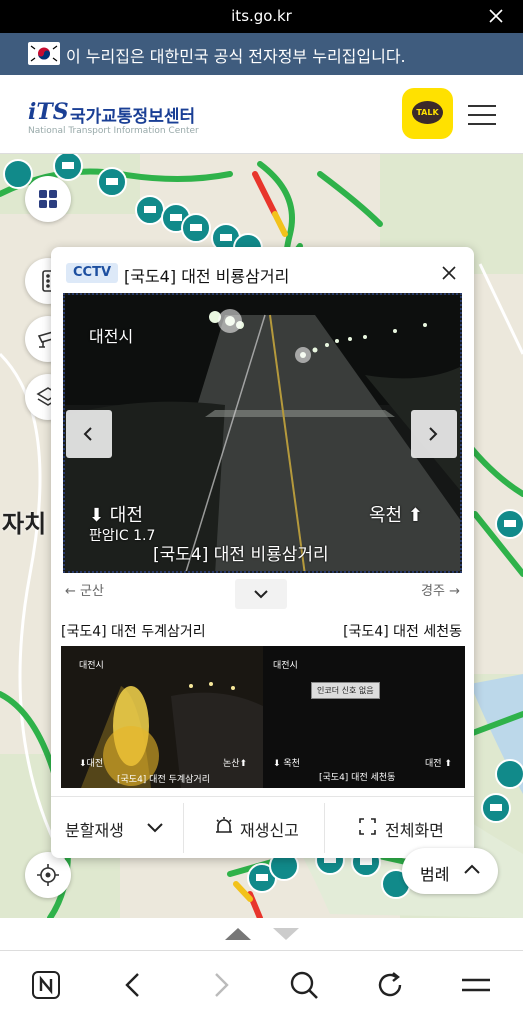  What do you see at coordinates (241, 555) in the screenshot?
I see `video-overlay-caption: [국도4] 대전 비룡삼거리` at bounding box center [241, 555].